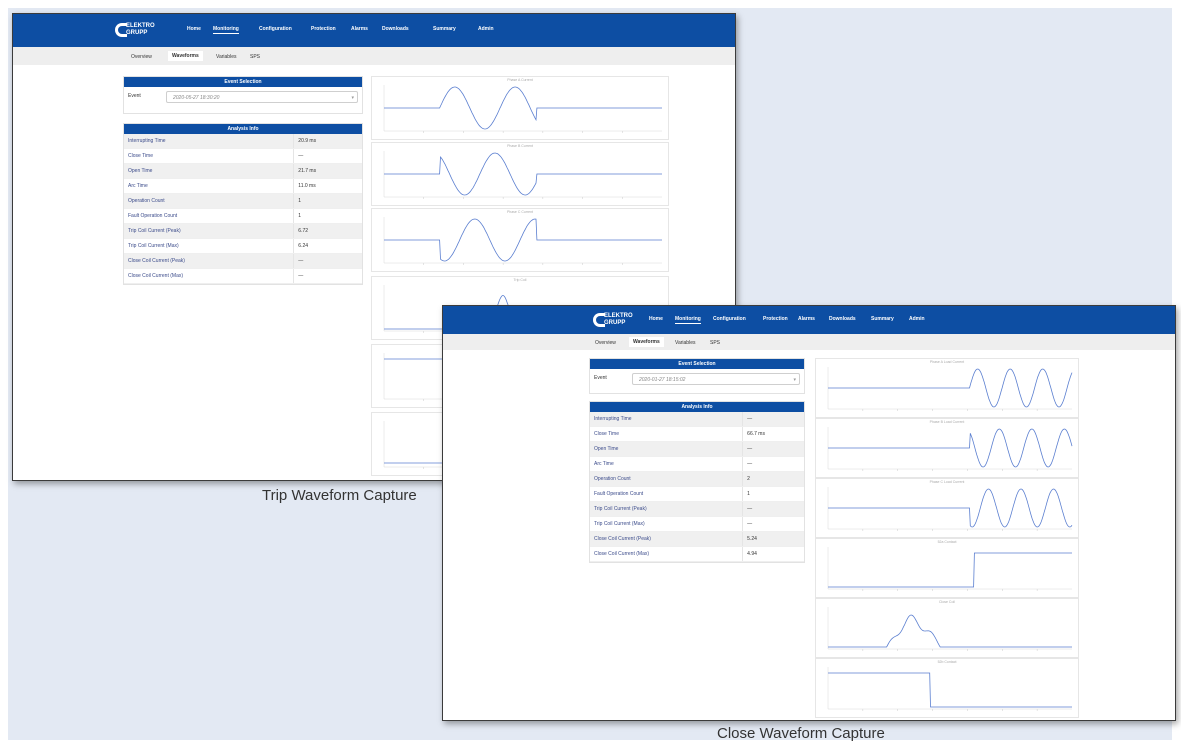 This screenshot has height=748, width=1181. I want to click on close-caption: Close Waveform Capture, so click(801, 733).